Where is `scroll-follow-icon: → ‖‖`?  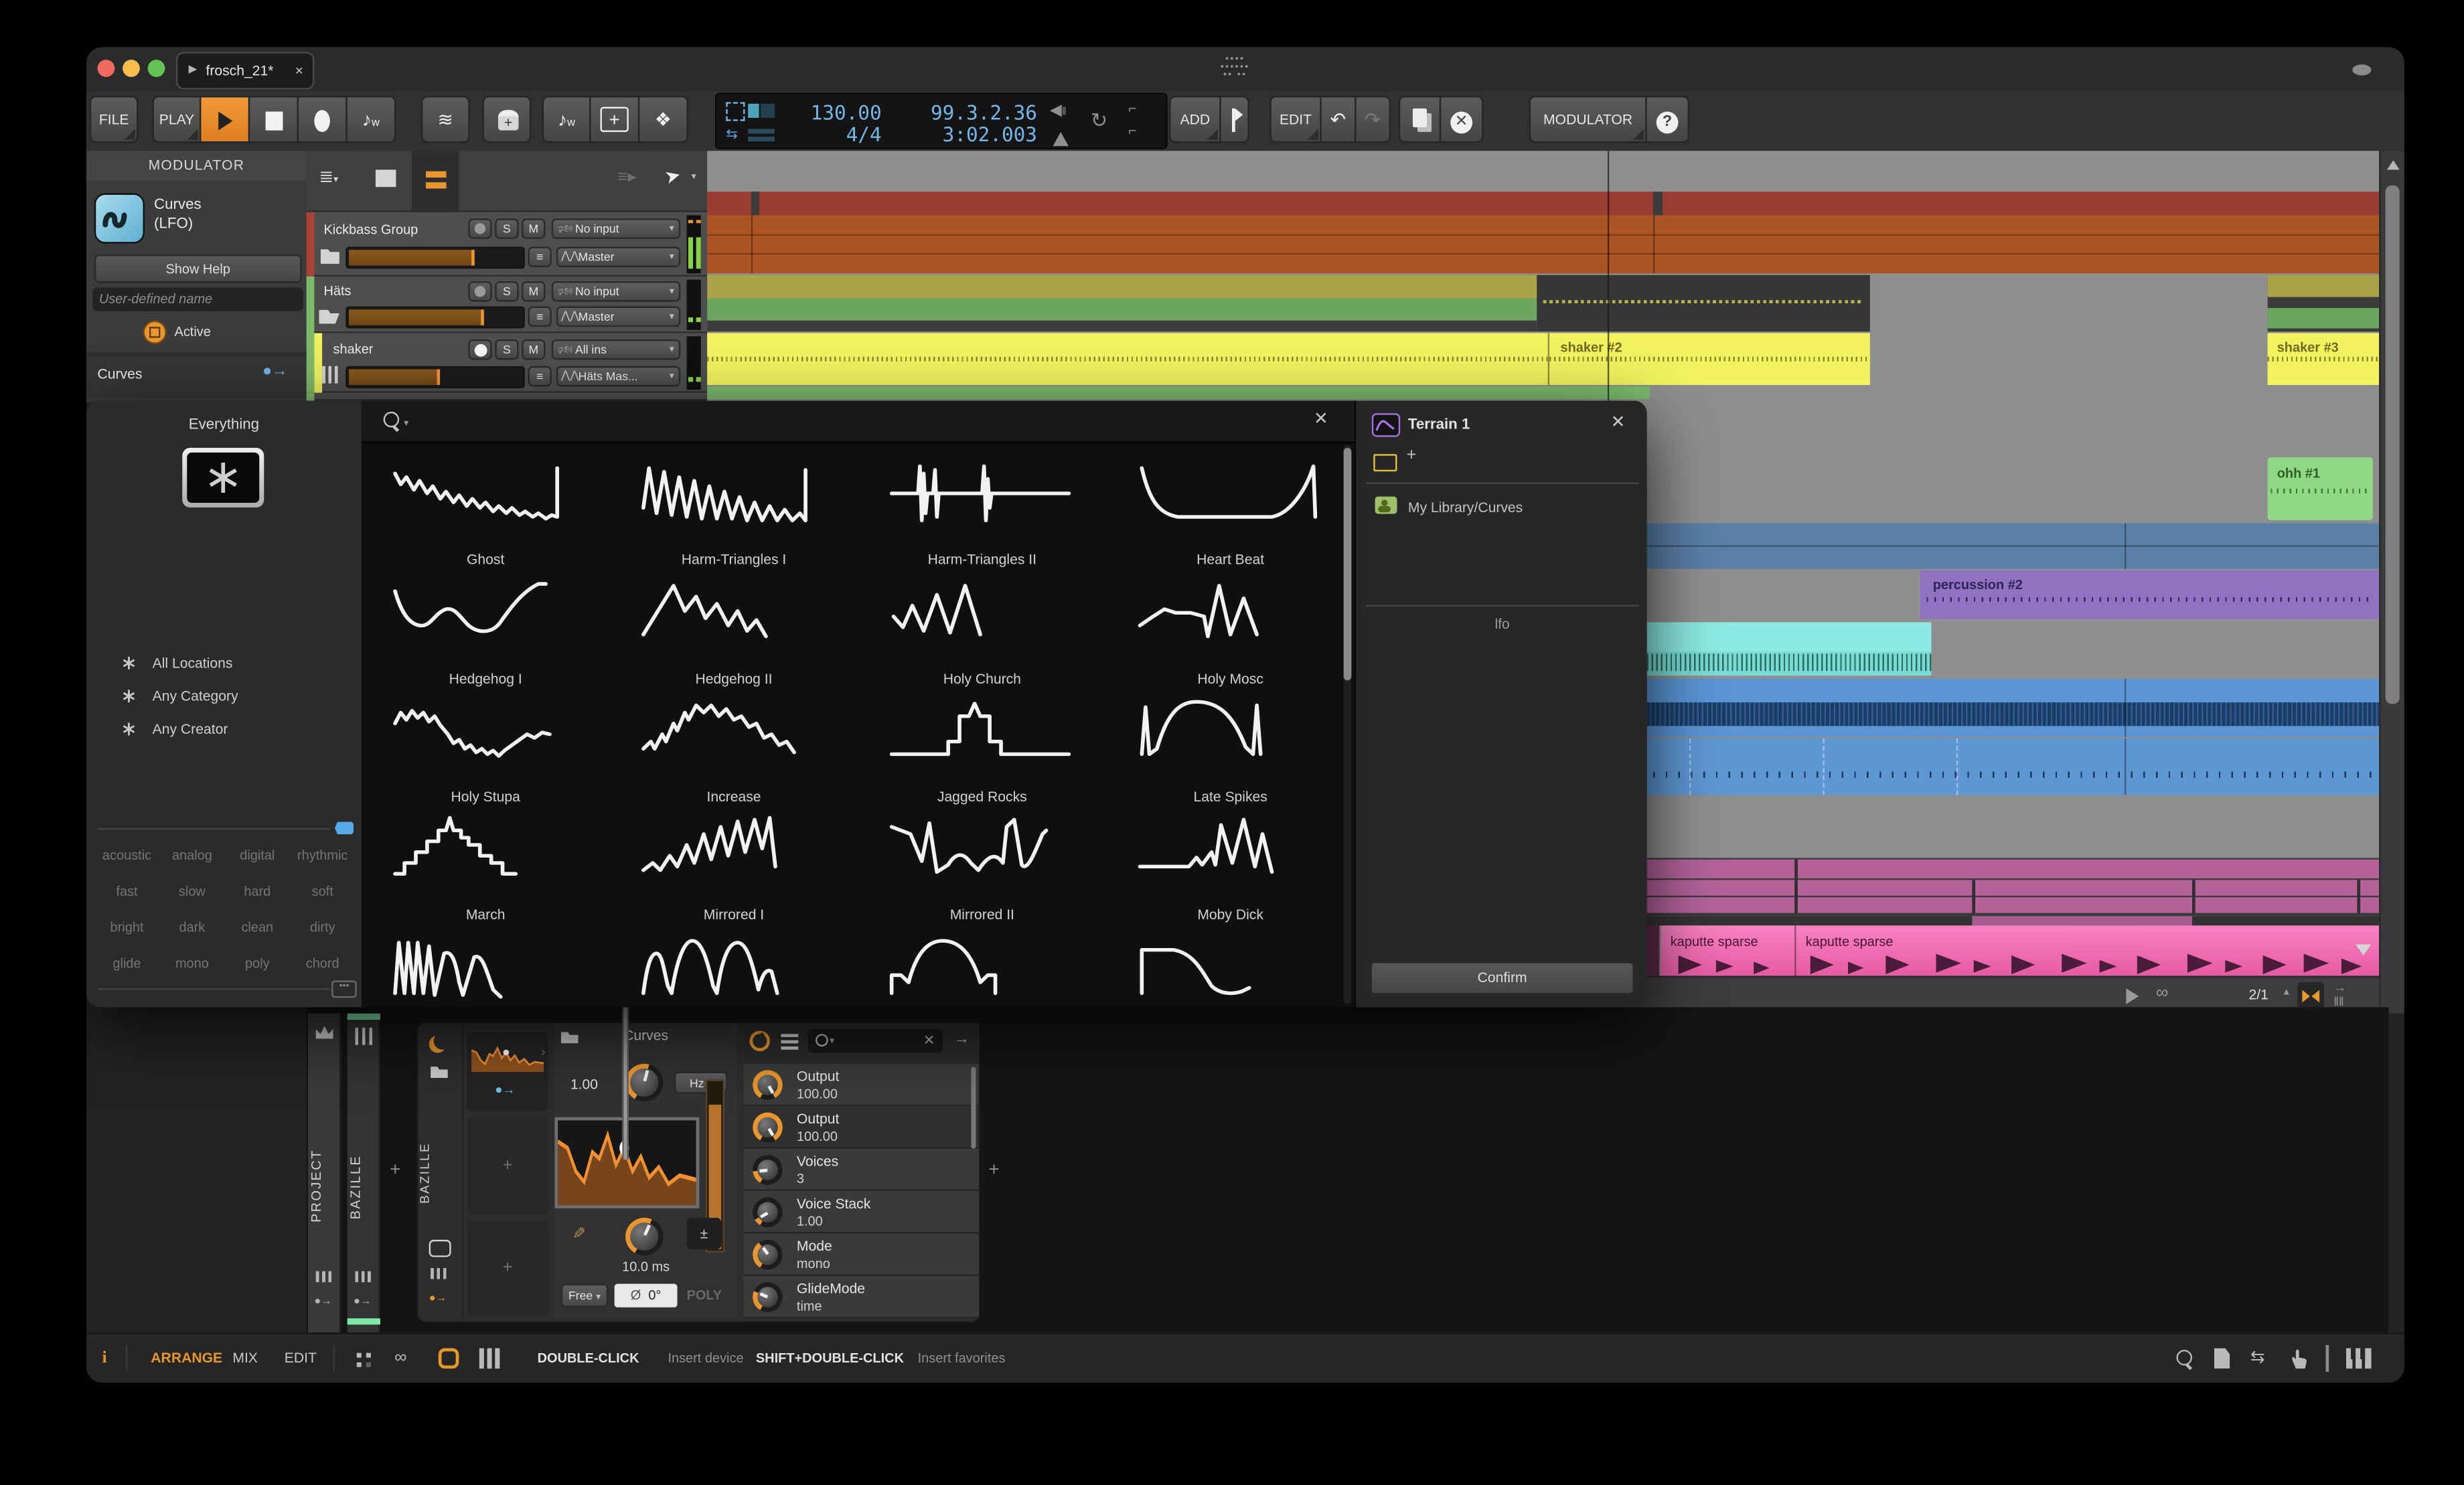 scroll-follow-icon: → ‖‖ is located at coordinates (2339, 994).